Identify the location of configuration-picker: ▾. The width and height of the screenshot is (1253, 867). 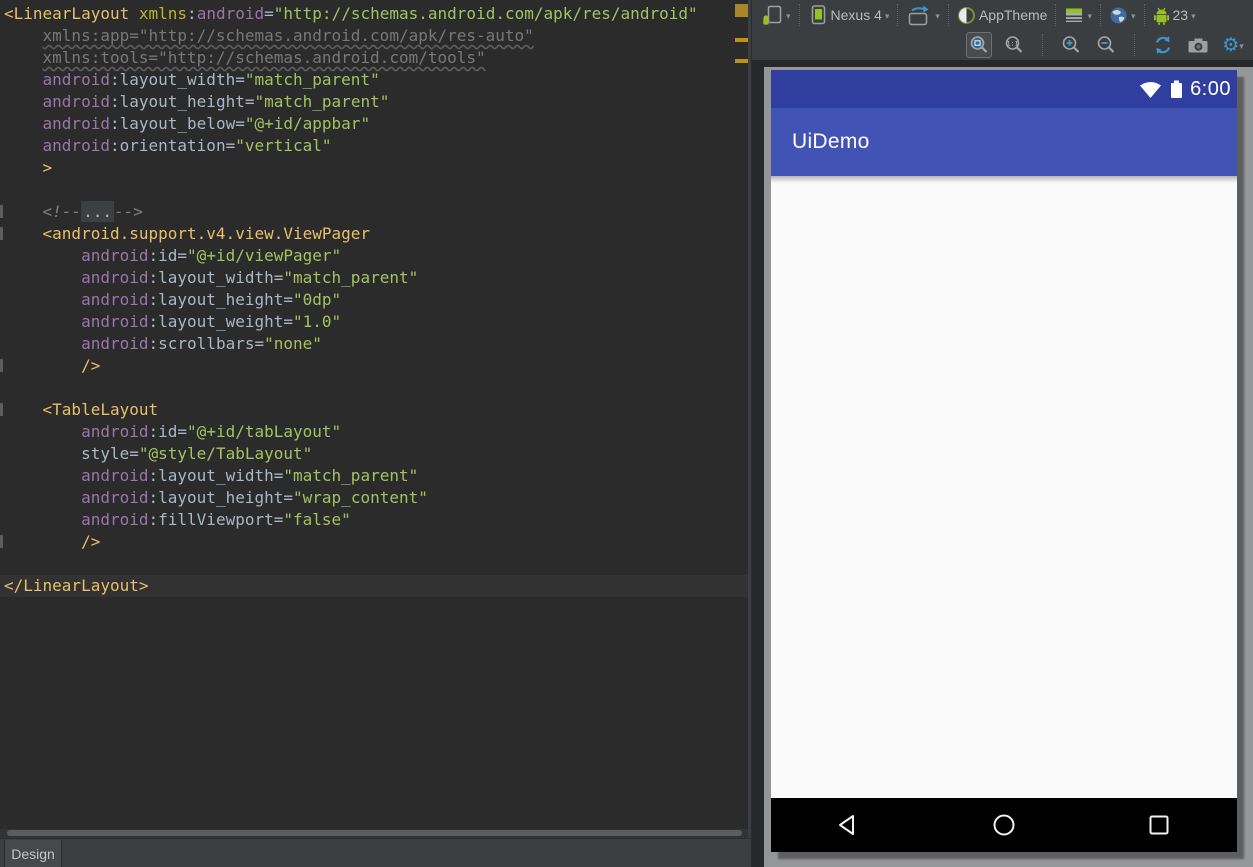
(776, 15).